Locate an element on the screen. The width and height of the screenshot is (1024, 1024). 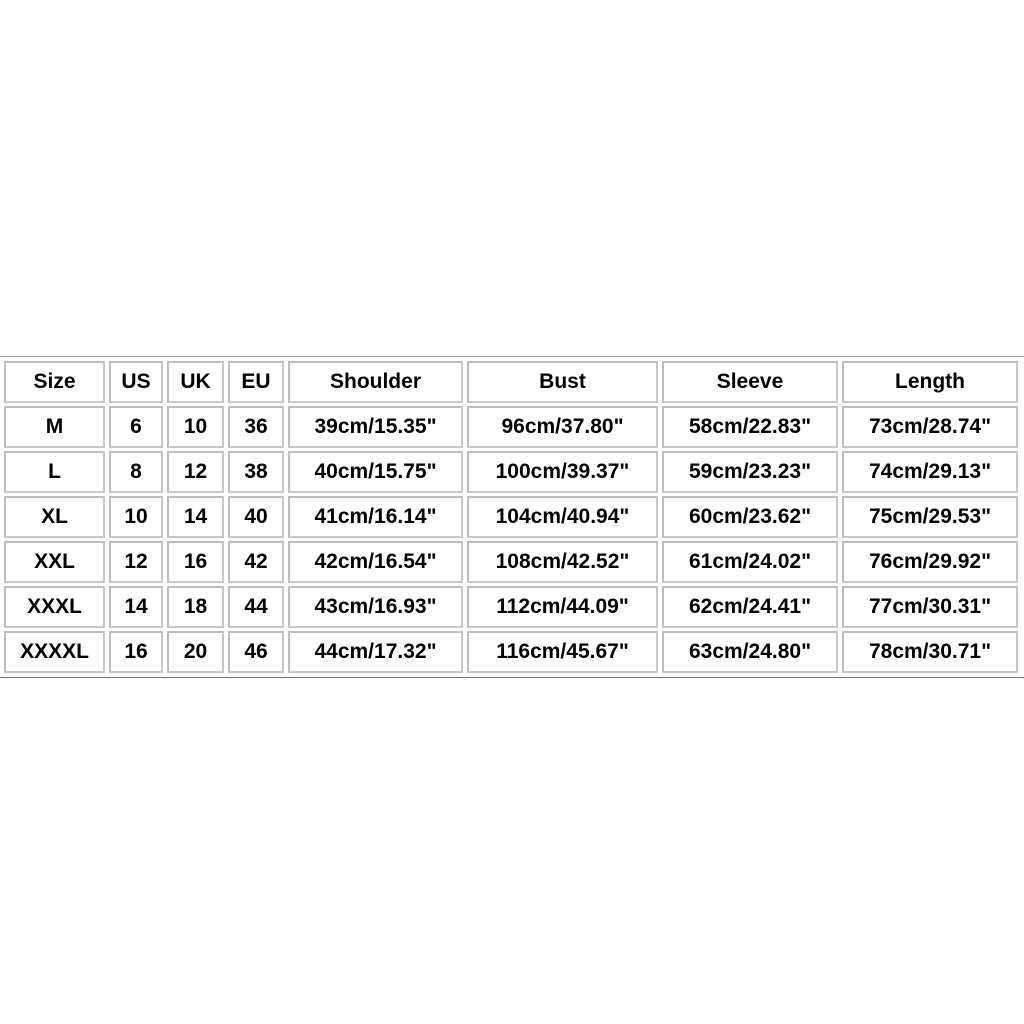
table-cell: 78cm/30.71" is located at coordinates (930, 652).